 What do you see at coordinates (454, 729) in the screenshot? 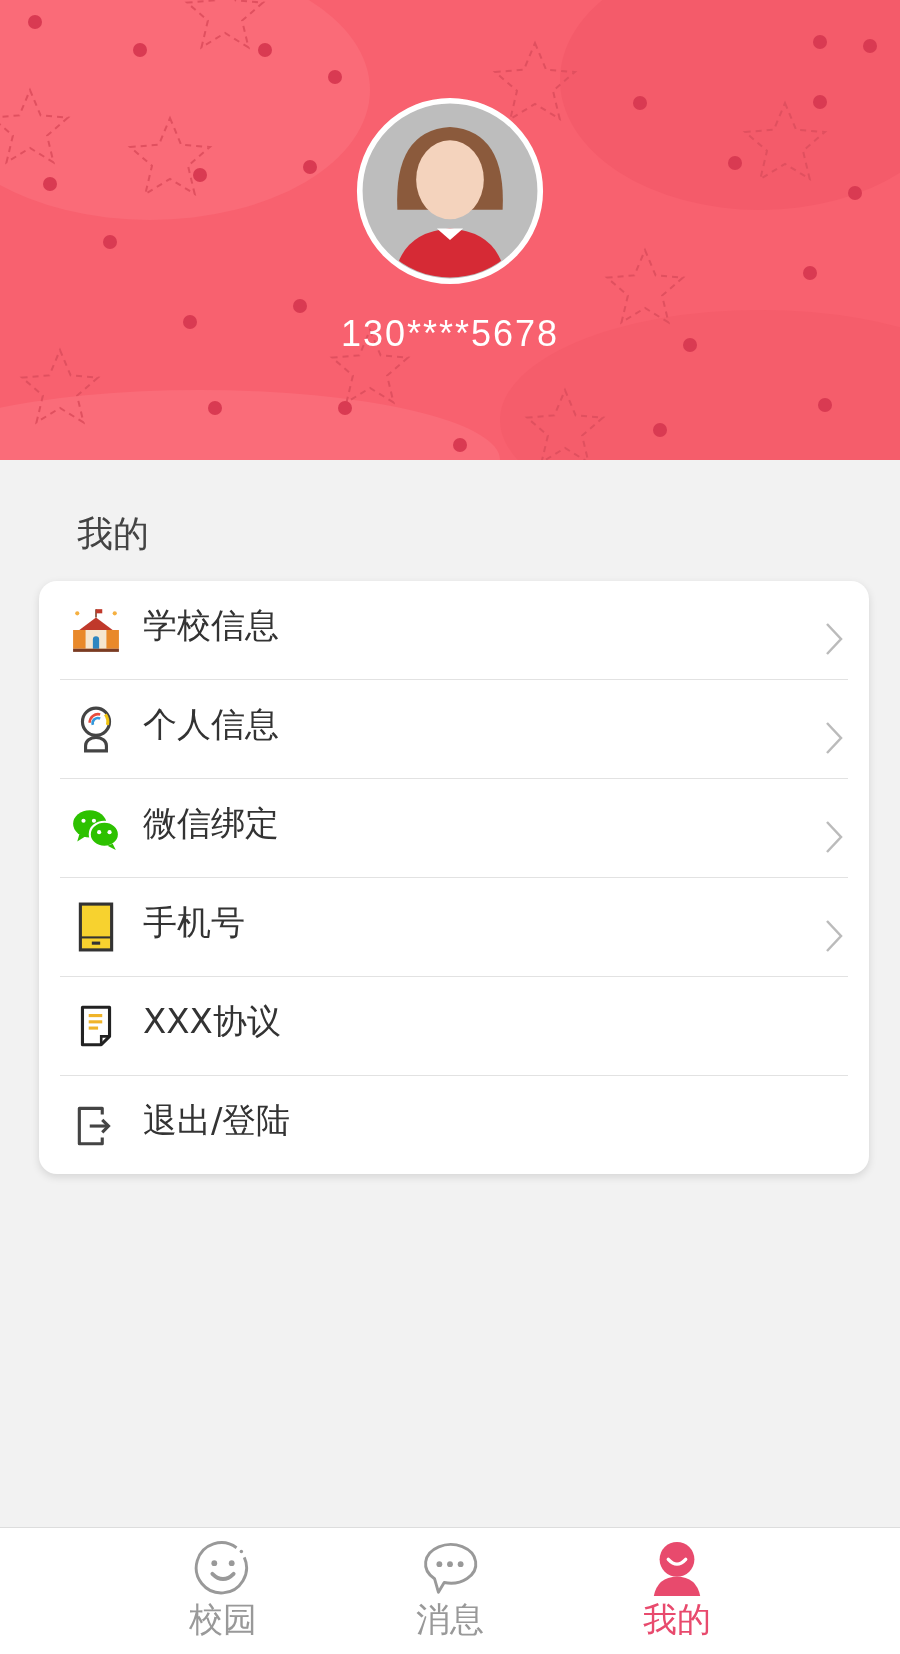
I see `menu-item: 个人信息` at bounding box center [454, 729].